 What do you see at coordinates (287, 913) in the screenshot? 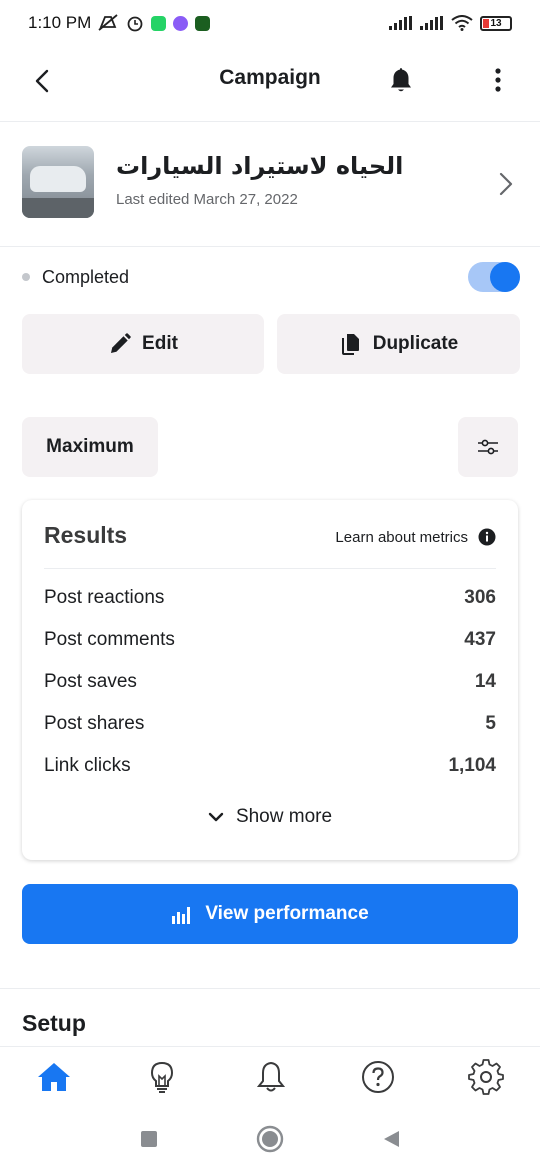
I see `view-performance-label: View performance` at bounding box center [287, 913].